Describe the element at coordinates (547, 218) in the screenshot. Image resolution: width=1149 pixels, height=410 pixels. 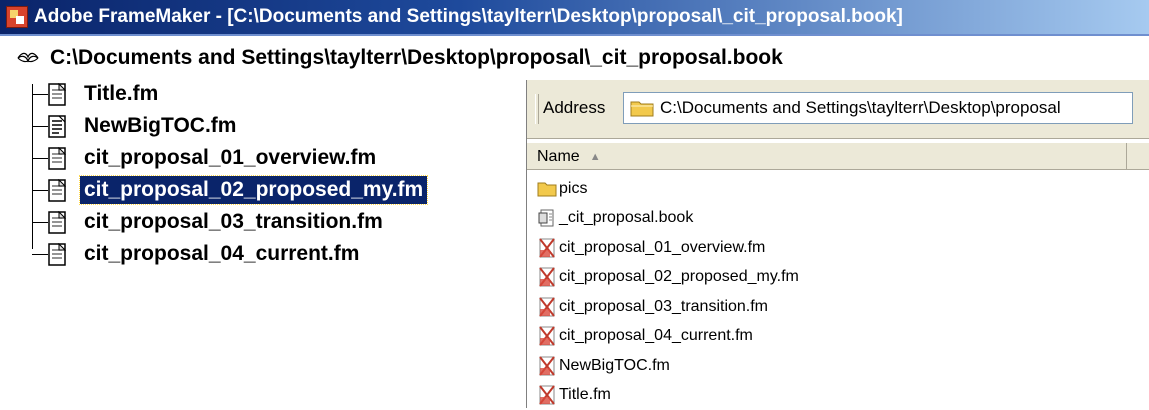
I see `book-file-icon` at that location.